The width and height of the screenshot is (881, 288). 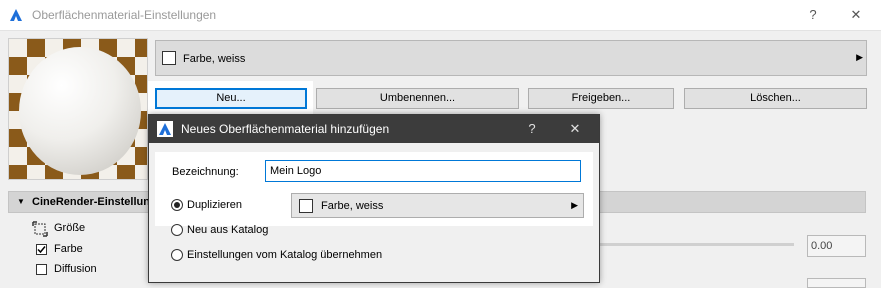 What do you see at coordinates (124, 15) in the screenshot?
I see `window-title: Oberflächenmaterial-Einstellungen` at bounding box center [124, 15].